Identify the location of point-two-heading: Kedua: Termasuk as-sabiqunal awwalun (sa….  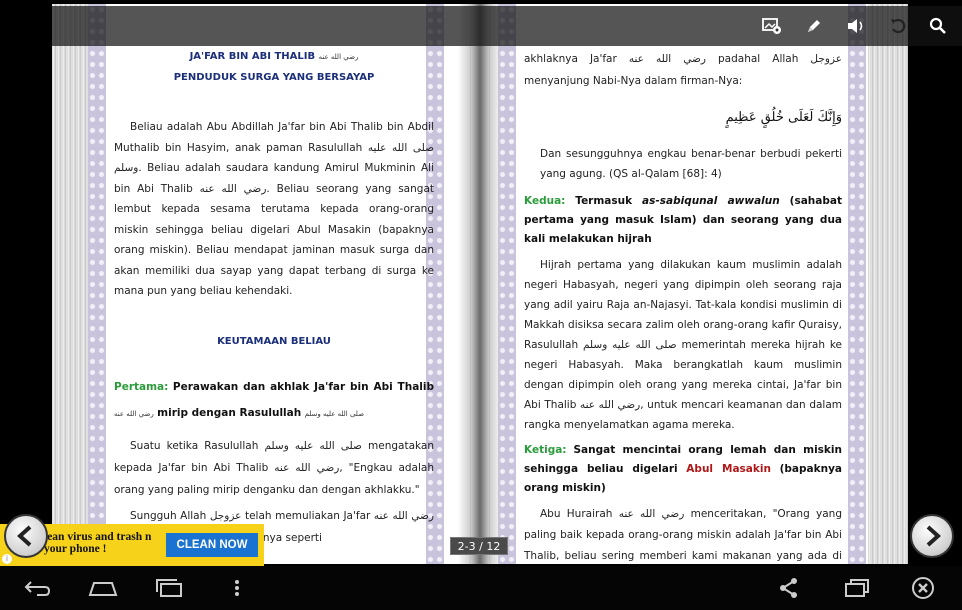
(683, 220).